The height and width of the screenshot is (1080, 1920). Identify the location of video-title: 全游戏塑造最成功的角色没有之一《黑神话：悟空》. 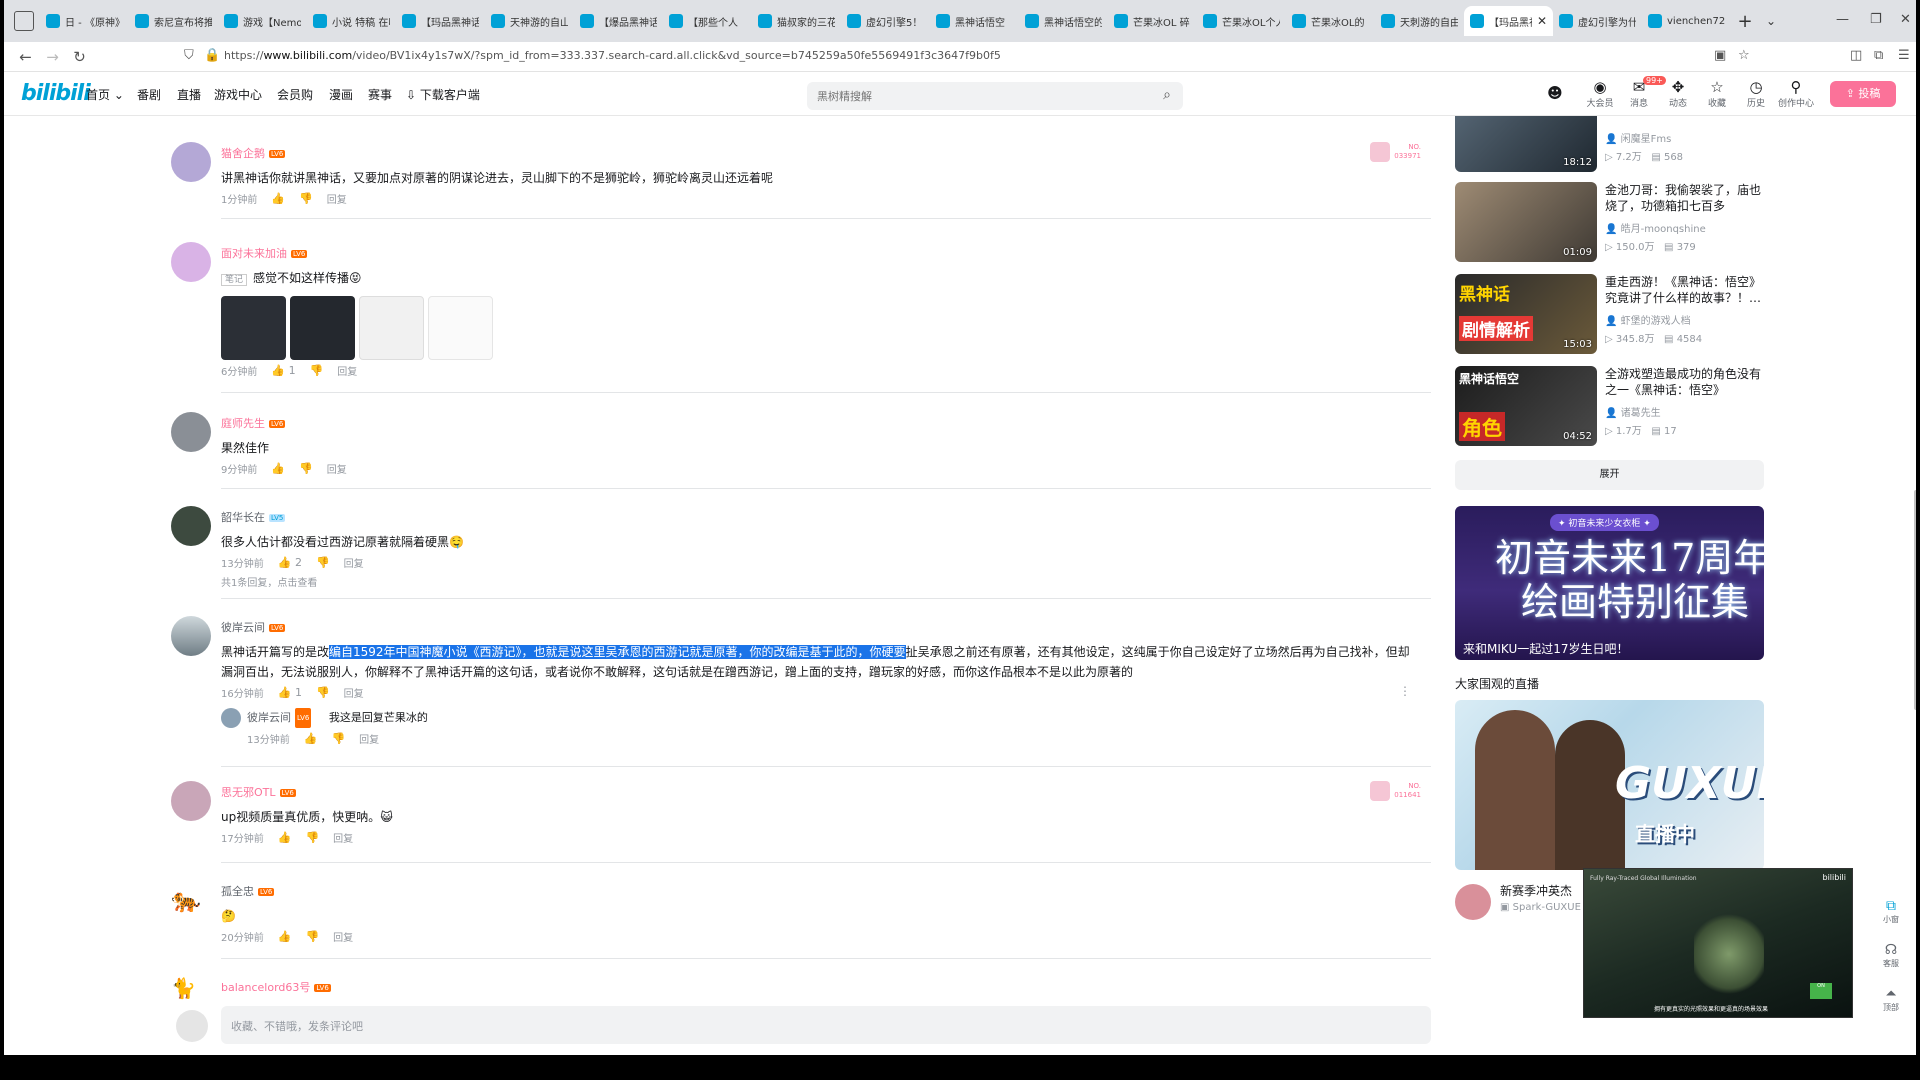
(1685, 382).